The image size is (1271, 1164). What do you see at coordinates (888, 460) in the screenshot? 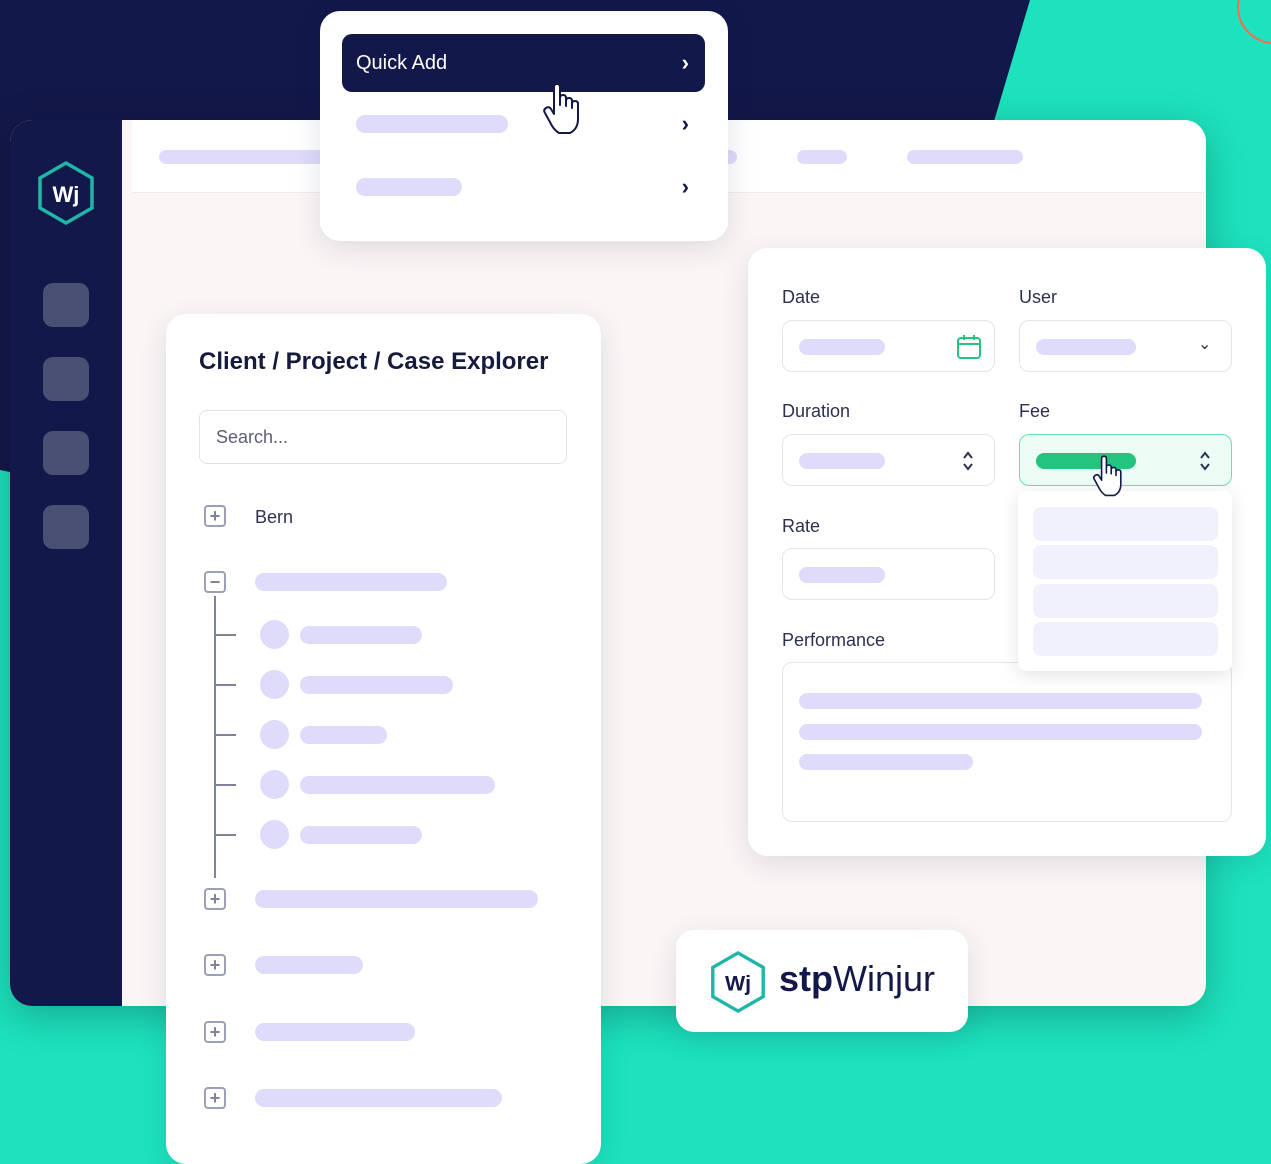
I see `duration-stepper` at bounding box center [888, 460].